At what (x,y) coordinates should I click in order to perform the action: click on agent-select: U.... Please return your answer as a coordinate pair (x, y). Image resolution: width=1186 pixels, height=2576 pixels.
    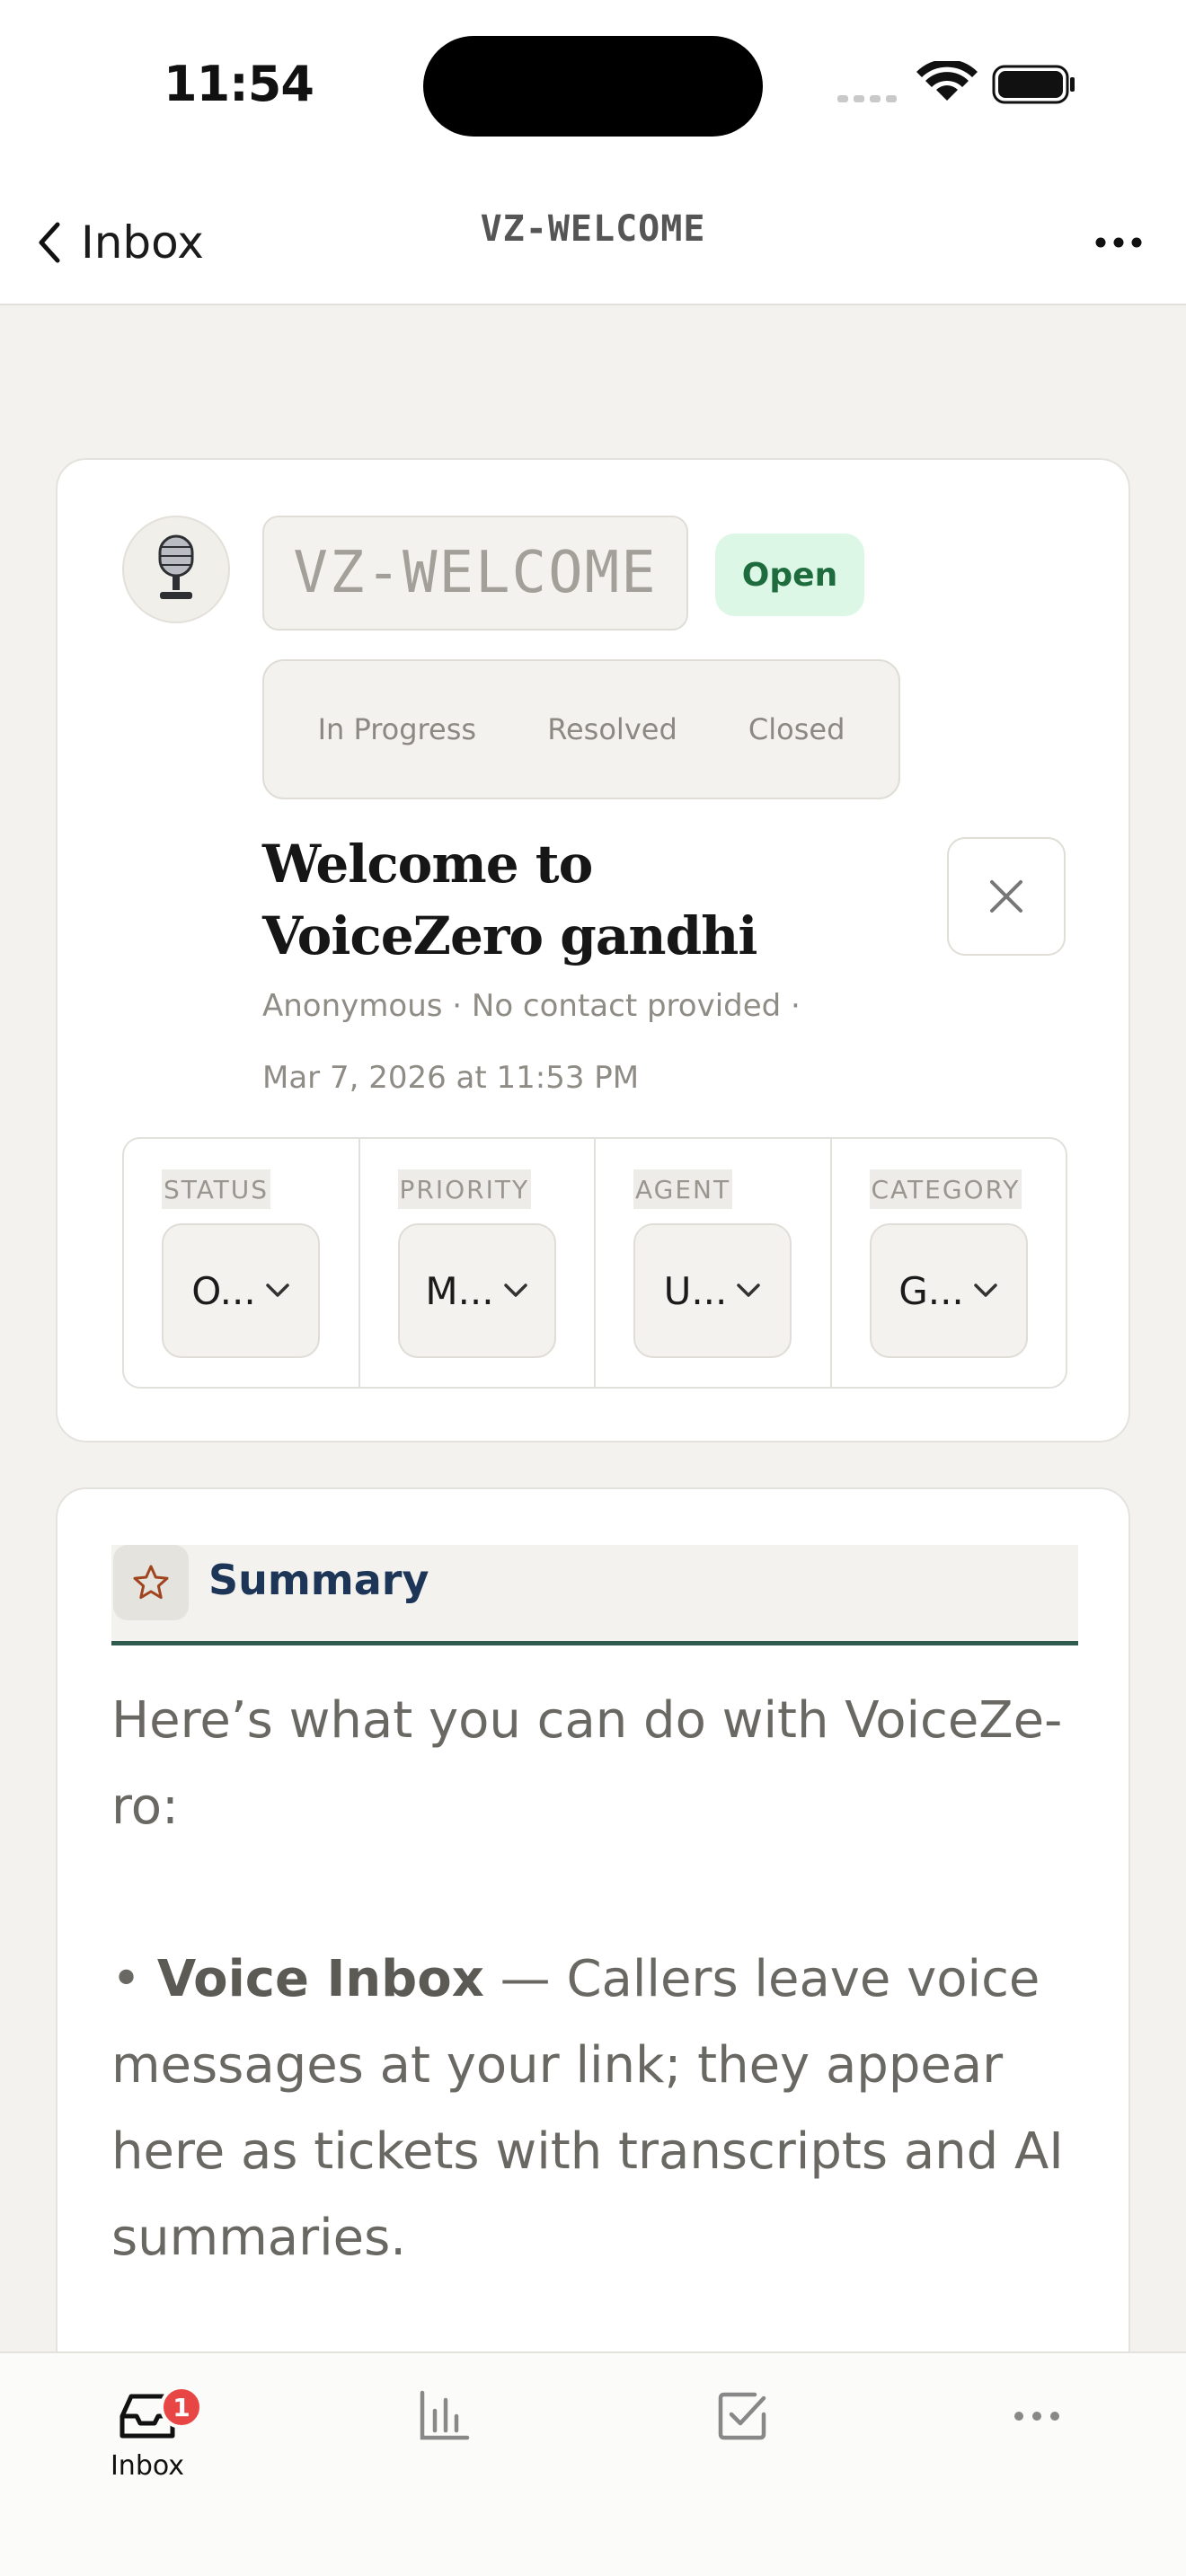
    Looking at the image, I should click on (712, 1290).